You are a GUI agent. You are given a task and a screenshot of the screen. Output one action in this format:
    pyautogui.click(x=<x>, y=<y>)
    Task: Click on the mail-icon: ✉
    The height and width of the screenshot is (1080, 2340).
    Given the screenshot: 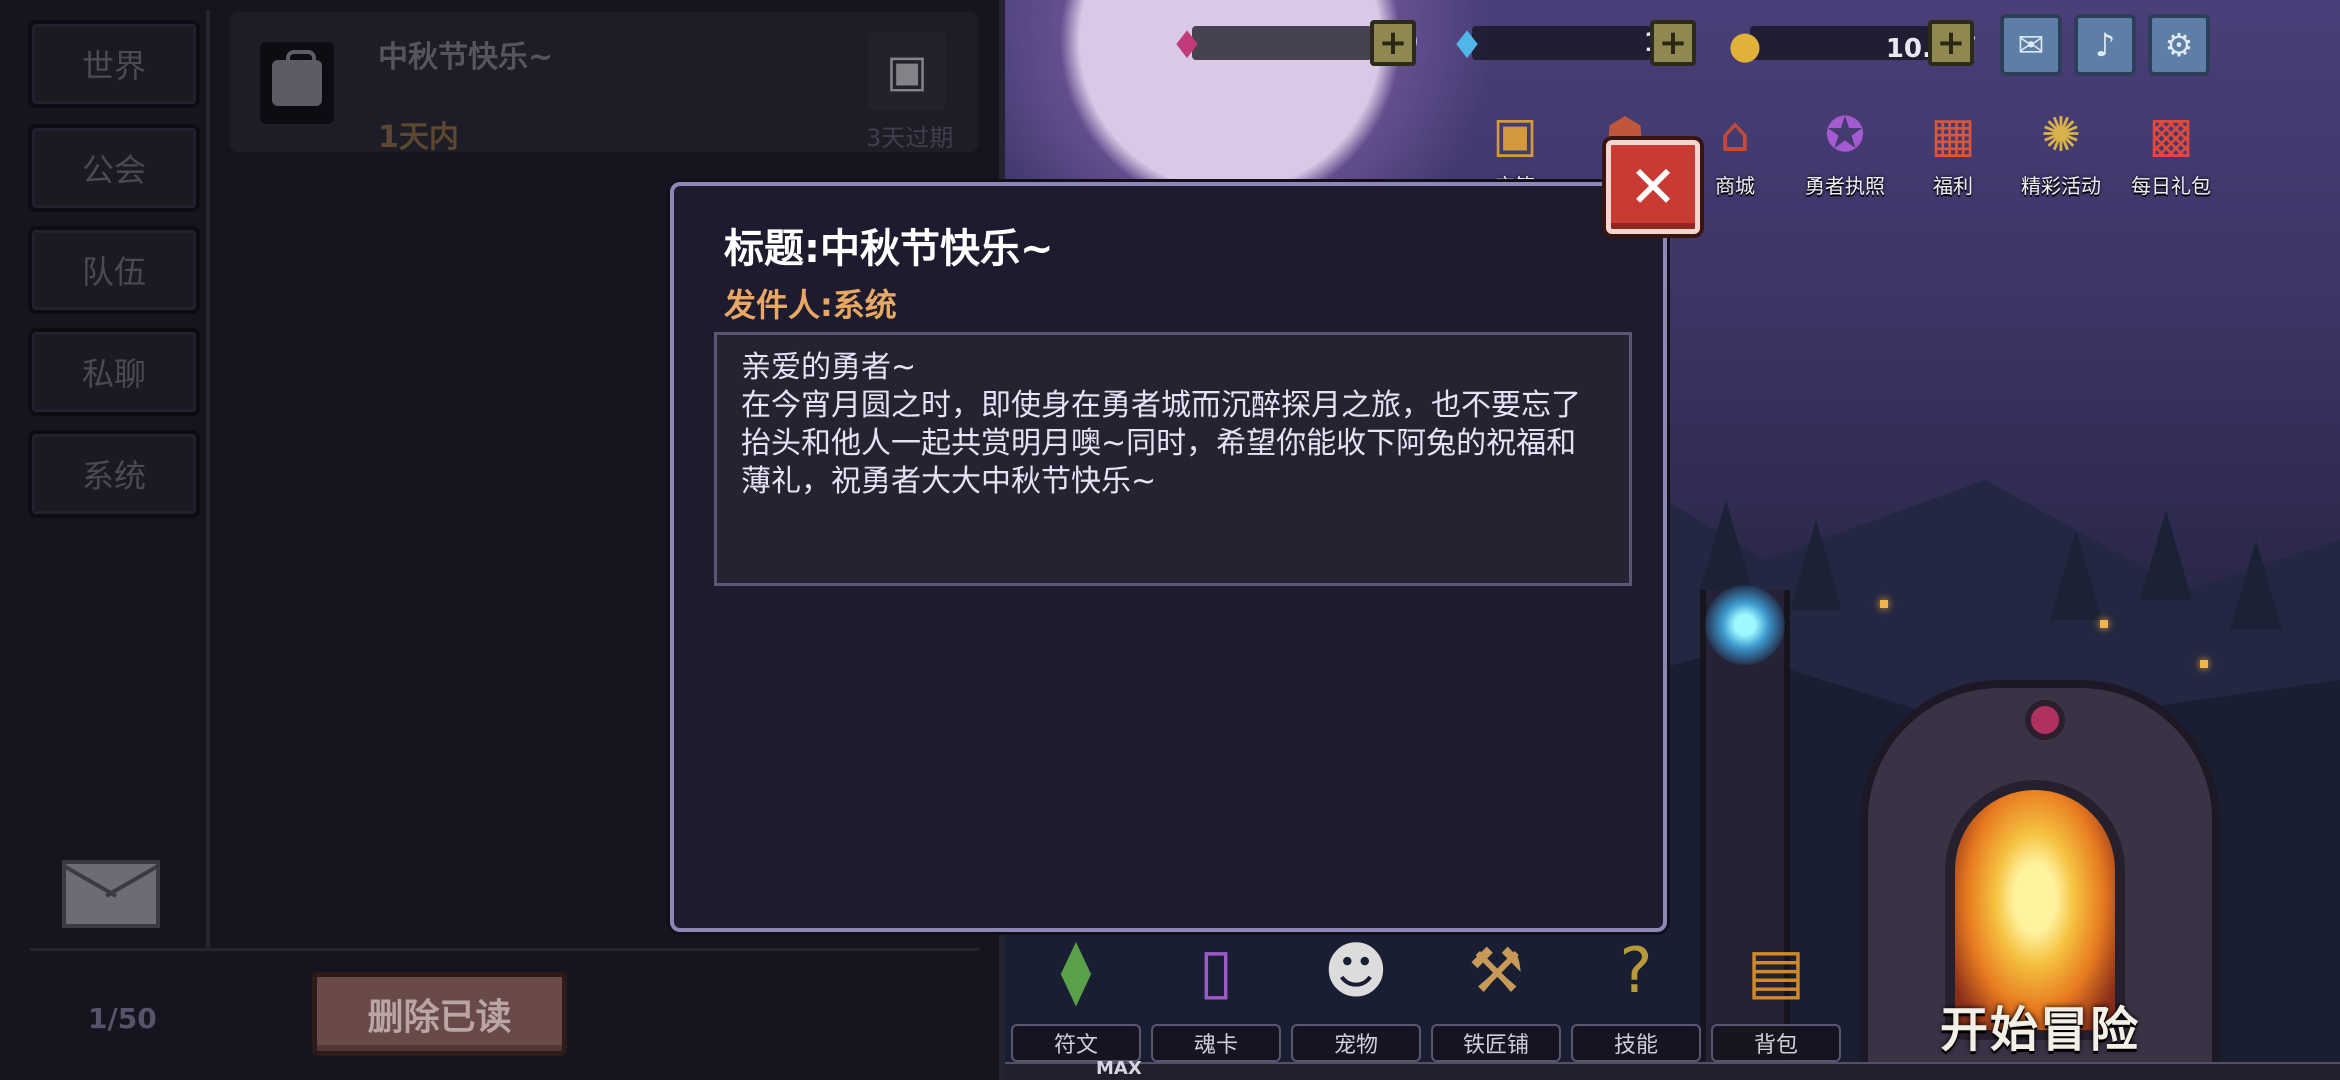 What is the action you would take?
    pyautogui.click(x=2031, y=45)
    